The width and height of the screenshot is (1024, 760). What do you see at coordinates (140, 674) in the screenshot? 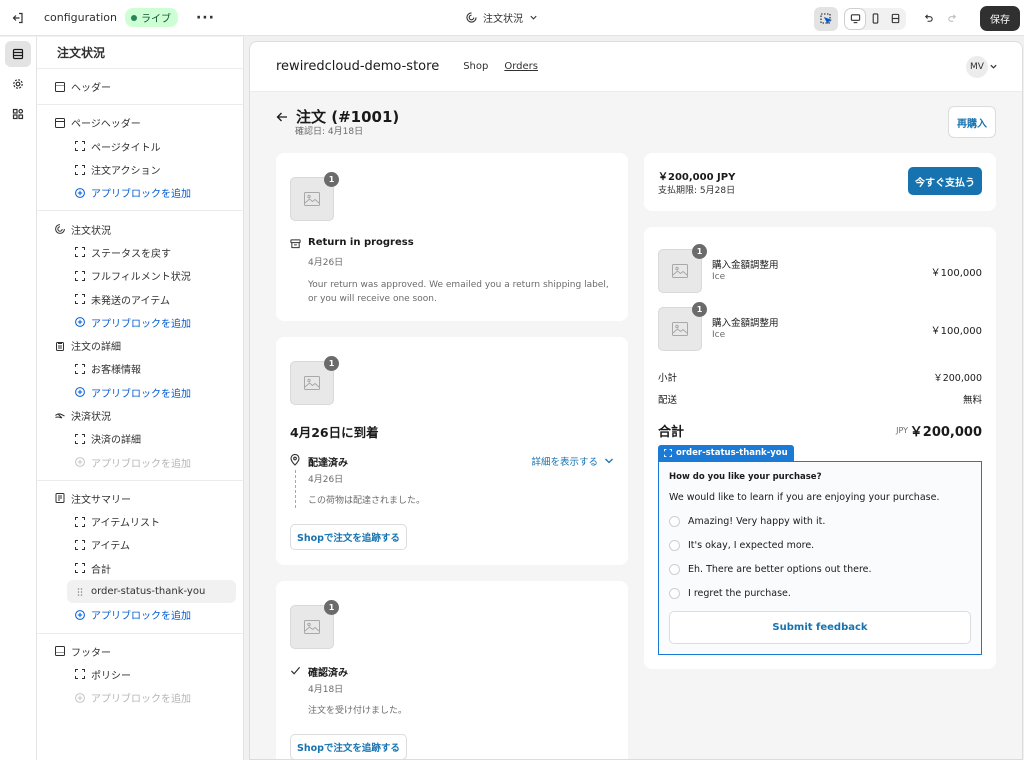
I see `sidebar-item-policy: ポリシー` at bounding box center [140, 674].